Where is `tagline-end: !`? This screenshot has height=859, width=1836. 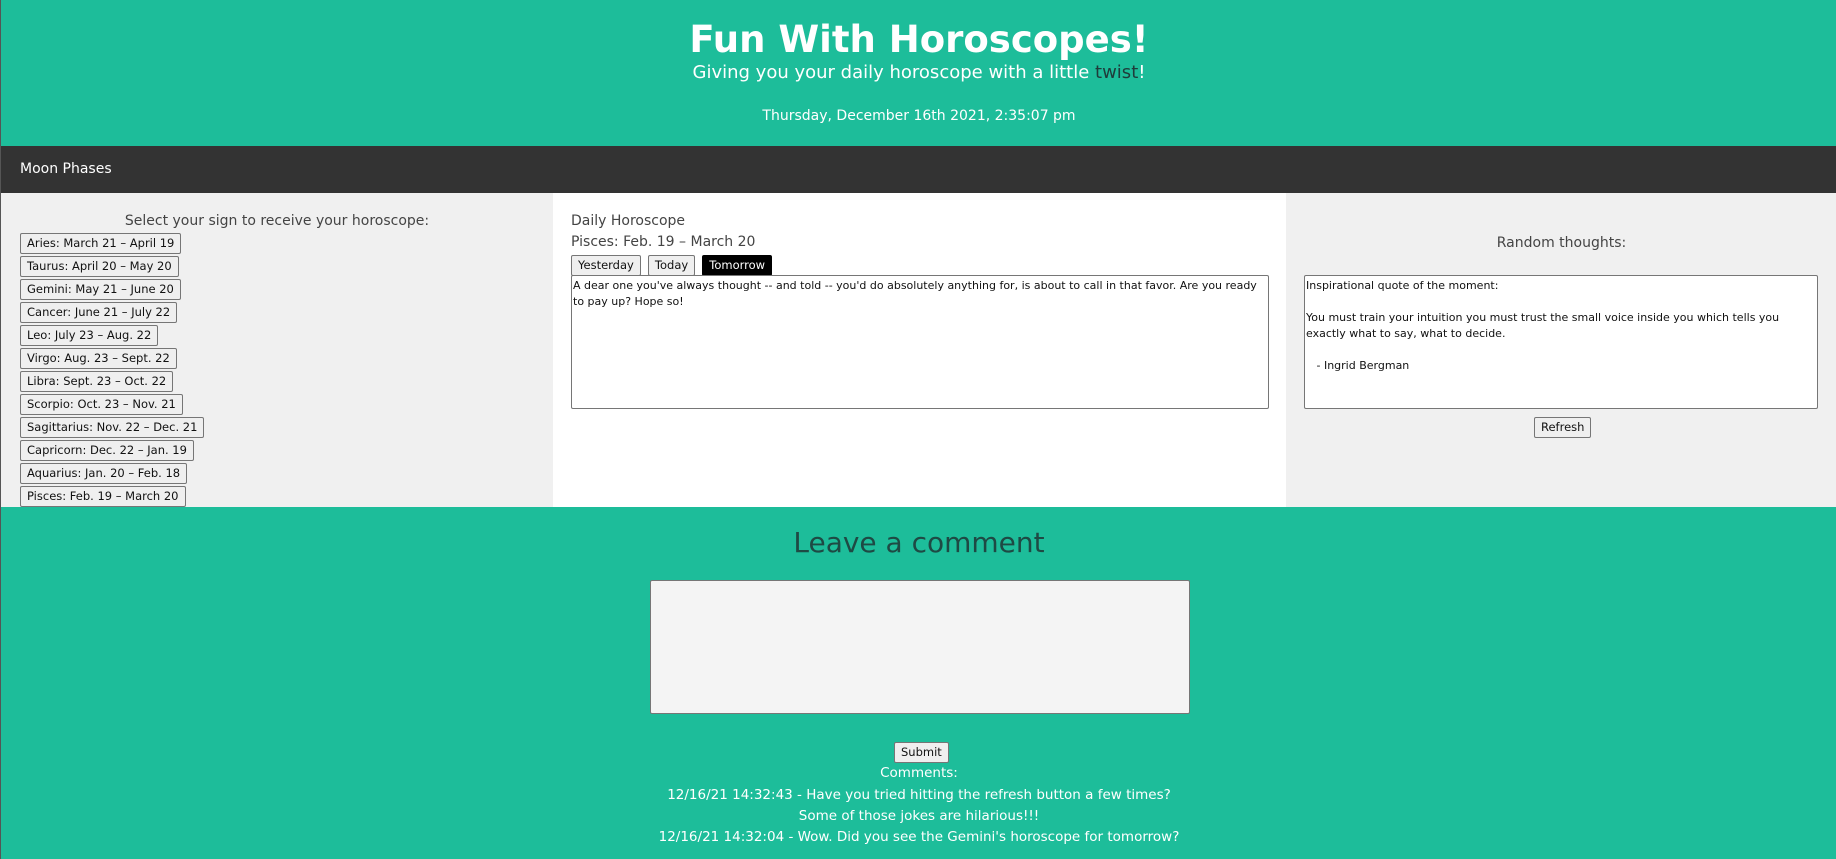 tagline-end: ! is located at coordinates (1142, 72).